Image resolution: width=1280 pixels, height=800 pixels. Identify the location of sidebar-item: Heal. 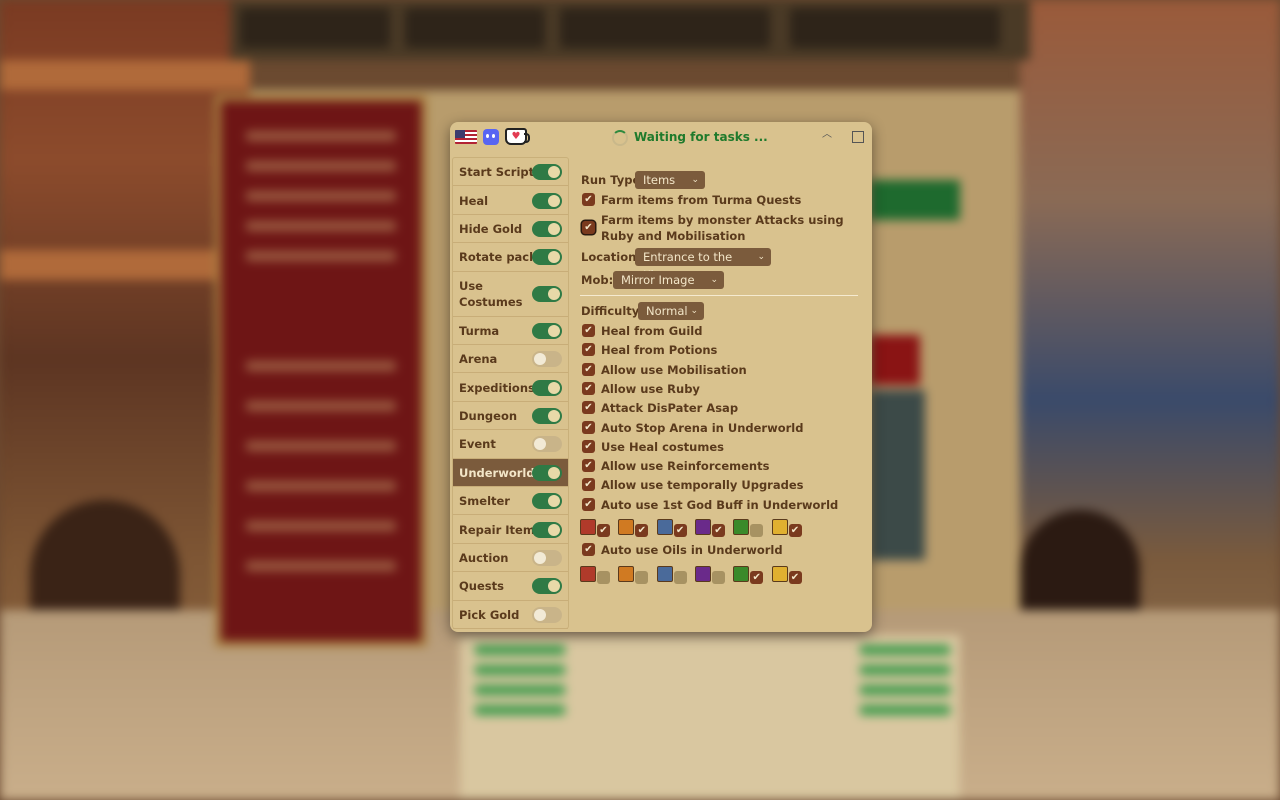
(510, 200).